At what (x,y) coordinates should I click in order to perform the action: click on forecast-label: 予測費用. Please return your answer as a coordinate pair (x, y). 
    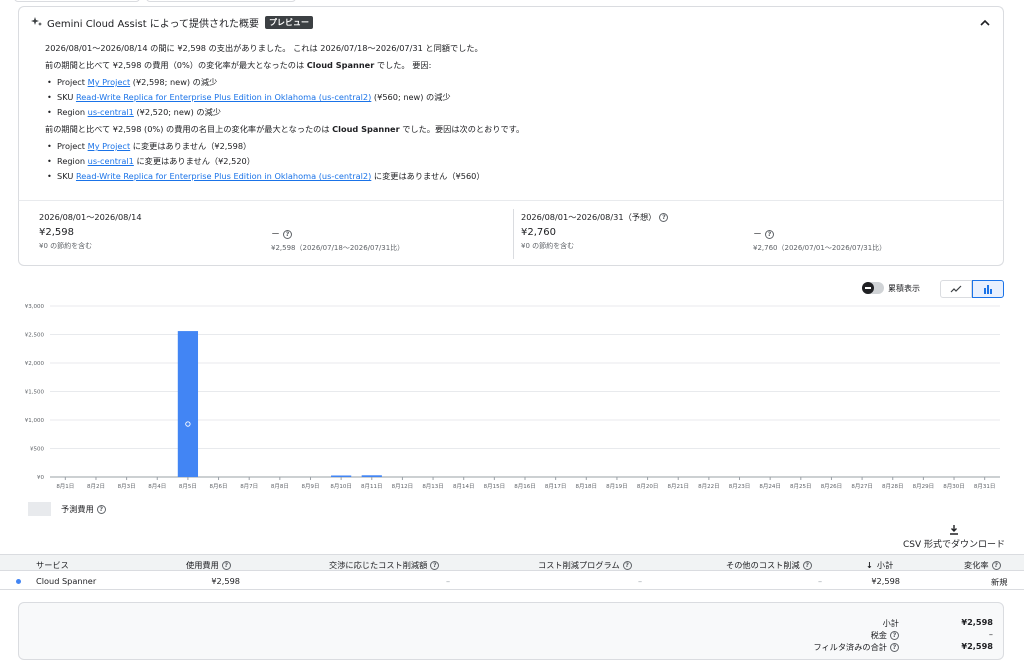
    Looking at the image, I should click on (77, 509).